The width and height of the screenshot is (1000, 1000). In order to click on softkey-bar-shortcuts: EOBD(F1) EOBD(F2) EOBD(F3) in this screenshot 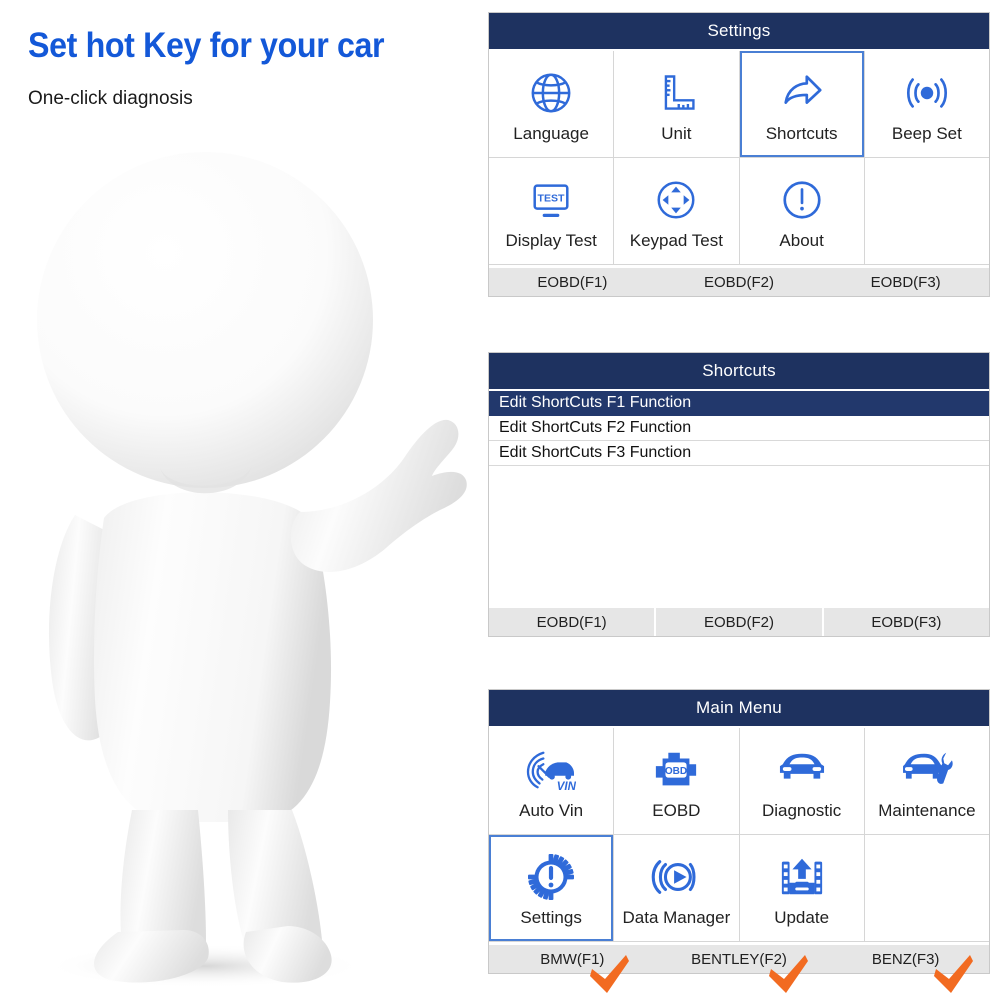, I will do `click(739, 622)`.